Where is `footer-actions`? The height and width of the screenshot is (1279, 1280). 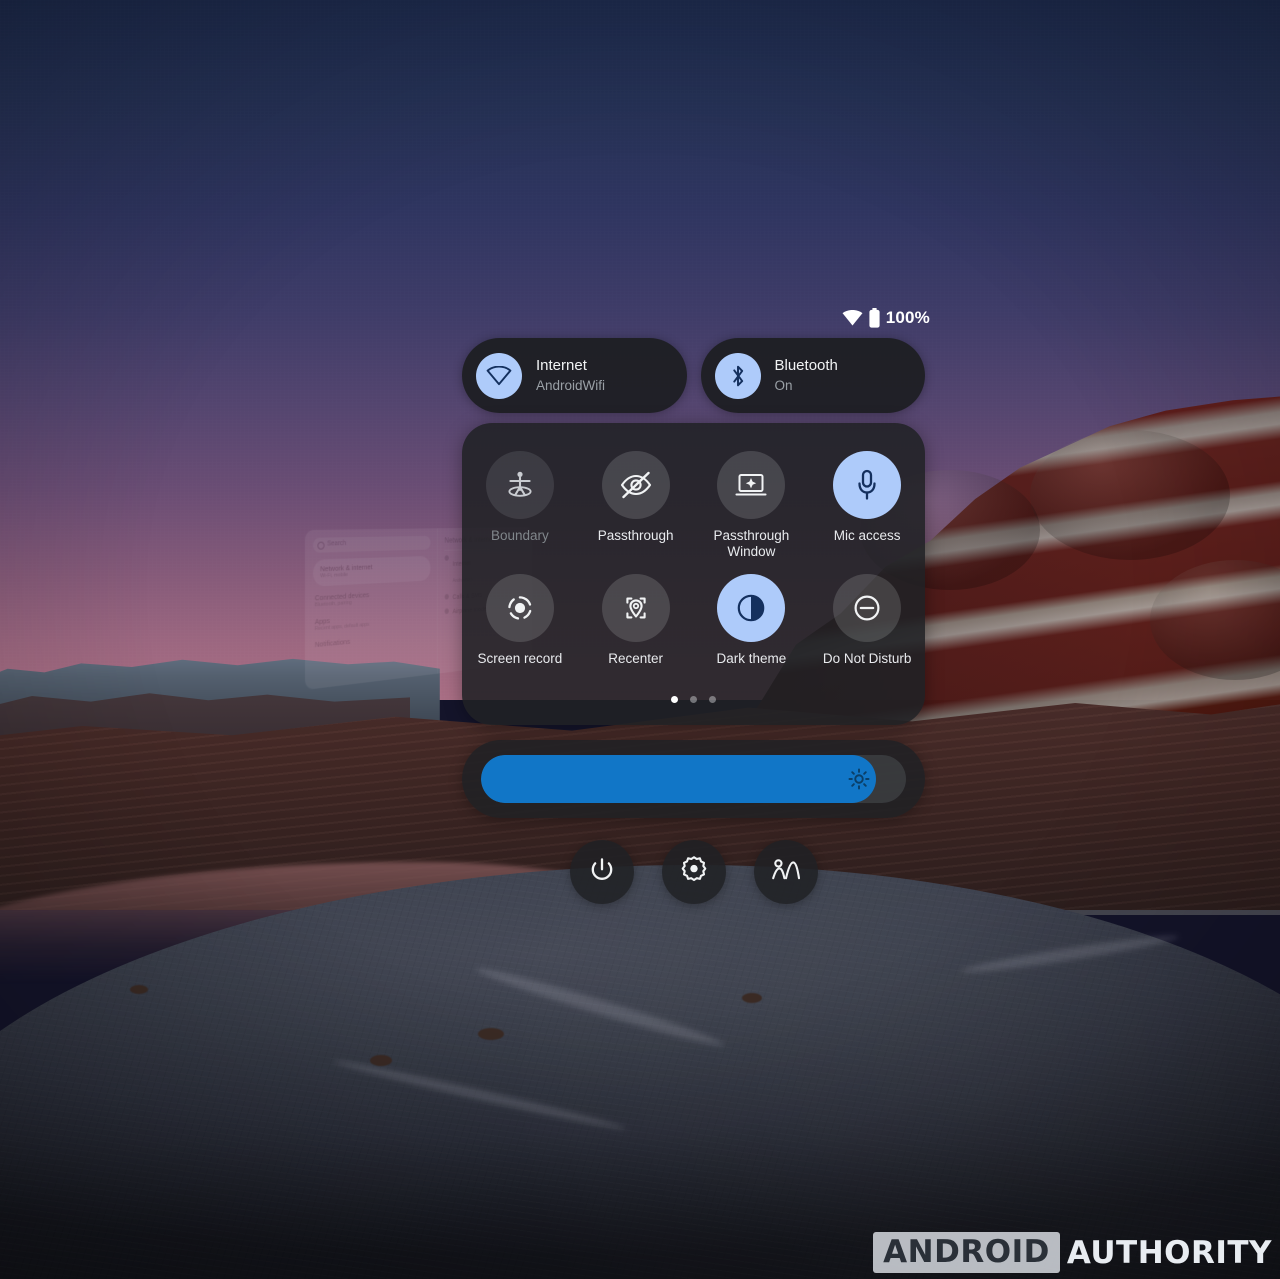 footer-actions is located at coordinates (693, 872).